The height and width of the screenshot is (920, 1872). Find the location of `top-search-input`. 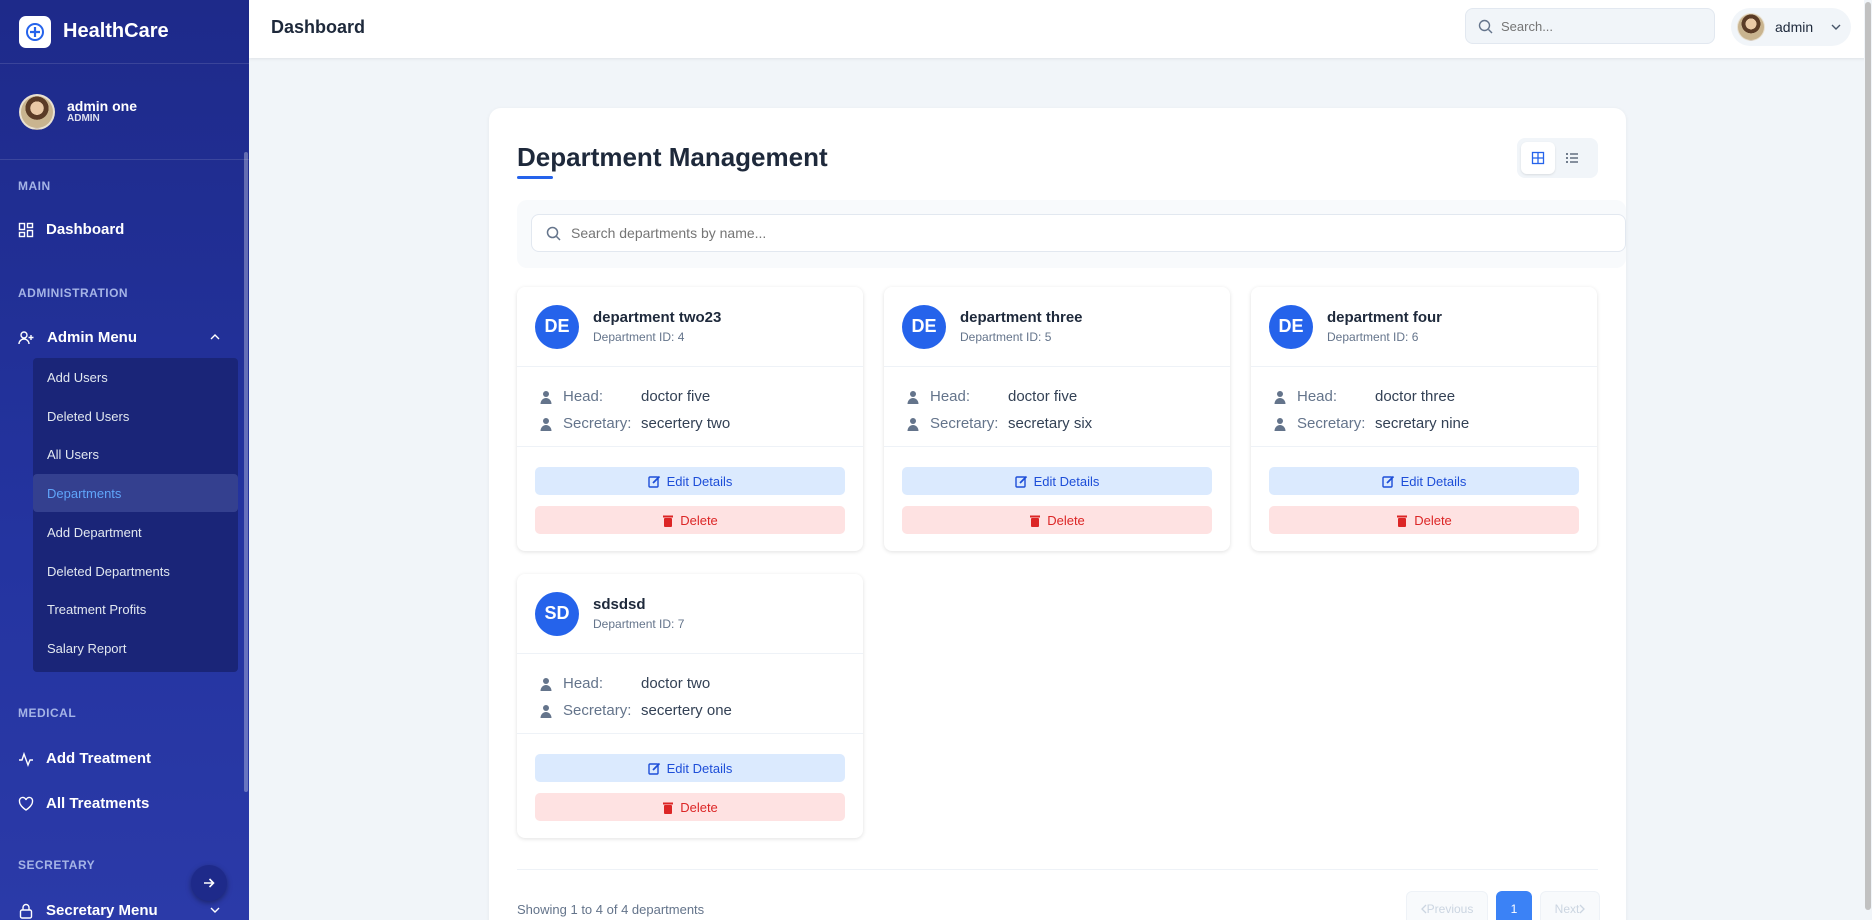

top-search-input is located at coordinates (1601, 26).